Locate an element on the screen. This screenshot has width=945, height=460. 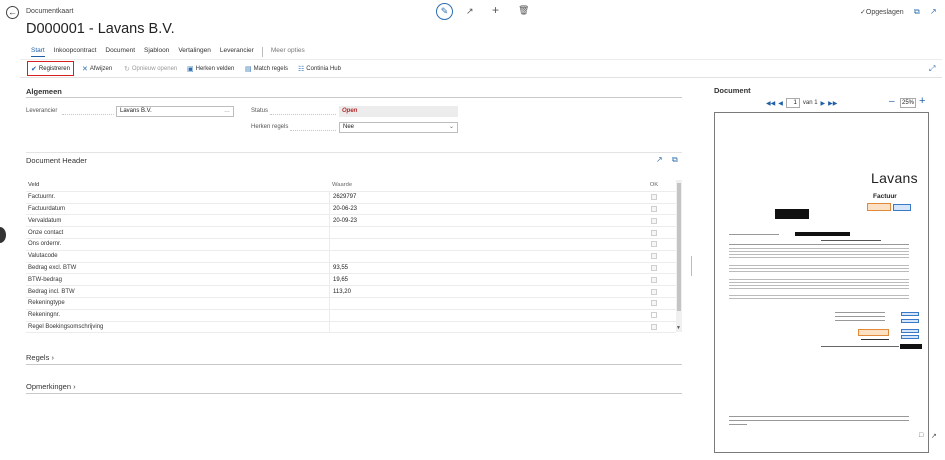
tab-leverancier: Leverancier is located at coordinates (237, 52).